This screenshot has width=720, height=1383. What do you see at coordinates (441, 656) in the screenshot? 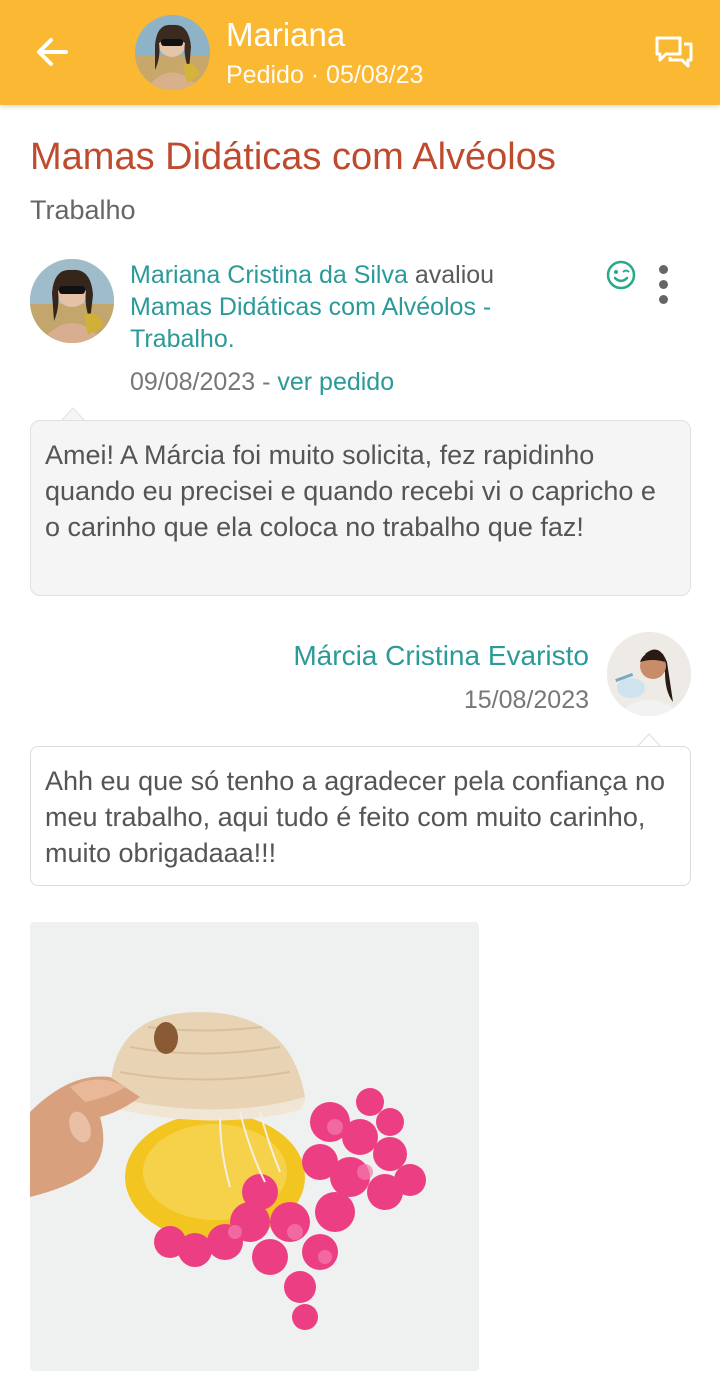
I see `seller-name: Márcia Cristina Evaristo` at bounding box center [441, 656].